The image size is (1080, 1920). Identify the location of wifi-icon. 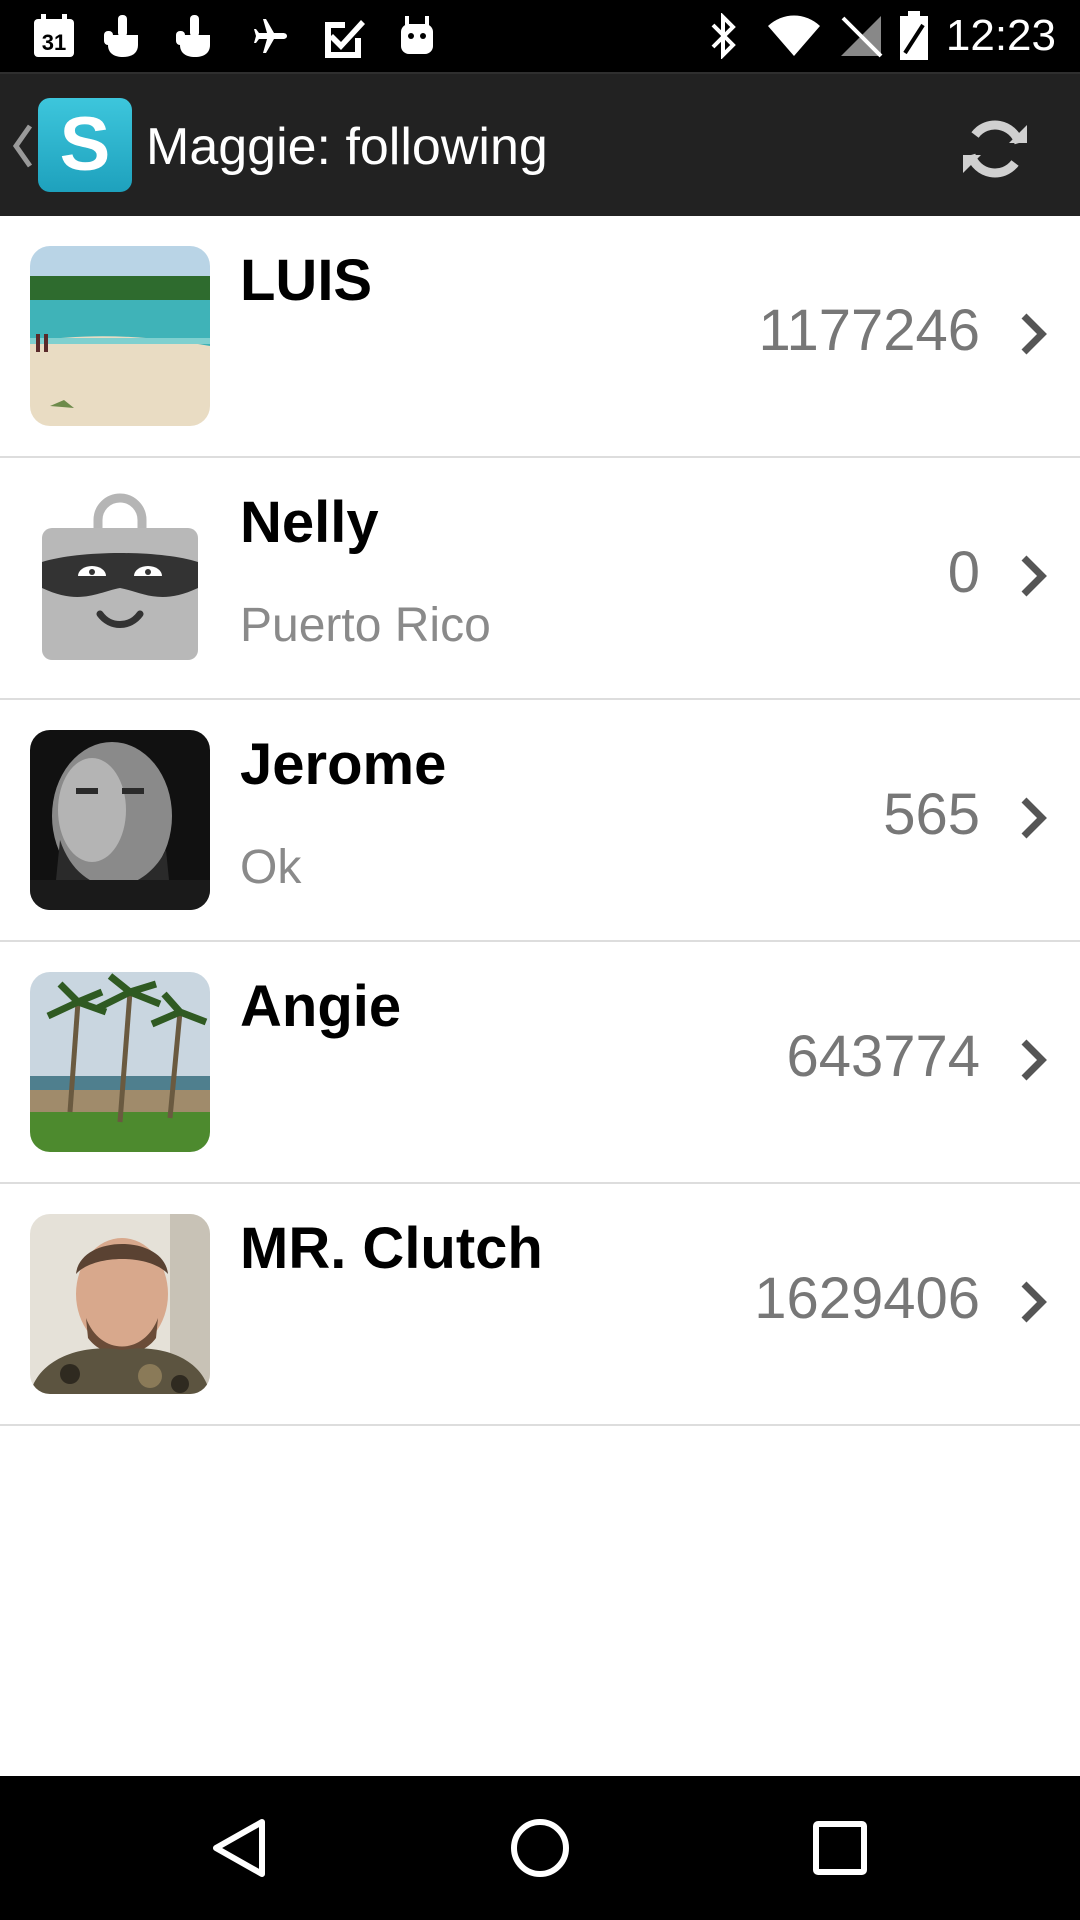
(794, 36).